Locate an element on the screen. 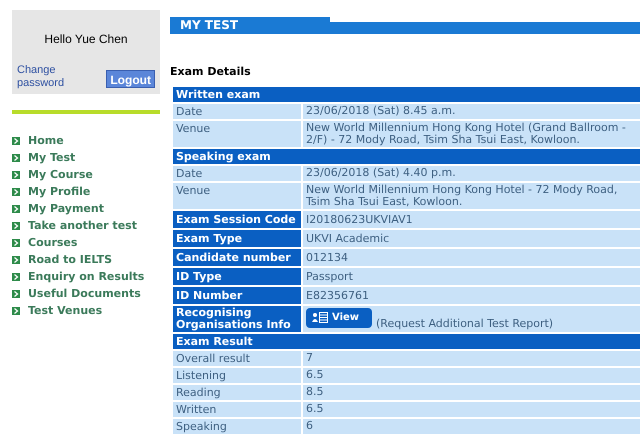 Image resolution: width=640 pixels, height=443 pixels. table-cell: E82356761 is located at coordinates (471, 295).